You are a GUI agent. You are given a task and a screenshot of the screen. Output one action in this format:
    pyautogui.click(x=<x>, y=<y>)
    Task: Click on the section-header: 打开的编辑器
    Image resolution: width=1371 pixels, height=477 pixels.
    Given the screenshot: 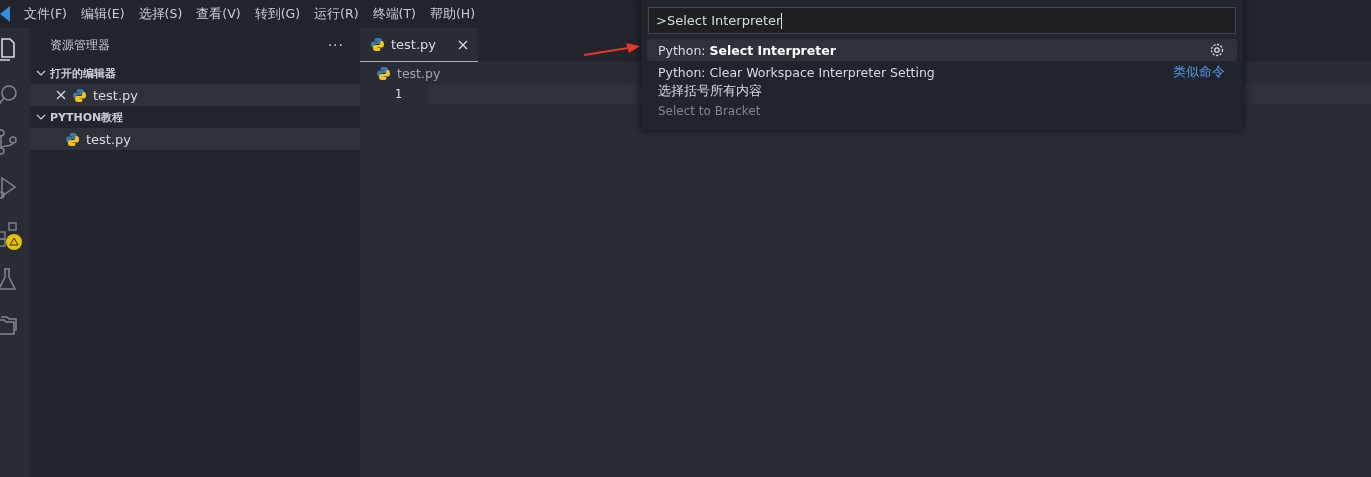 What is the action you would take?
    pyautogui.click(x=195, y=73)
    